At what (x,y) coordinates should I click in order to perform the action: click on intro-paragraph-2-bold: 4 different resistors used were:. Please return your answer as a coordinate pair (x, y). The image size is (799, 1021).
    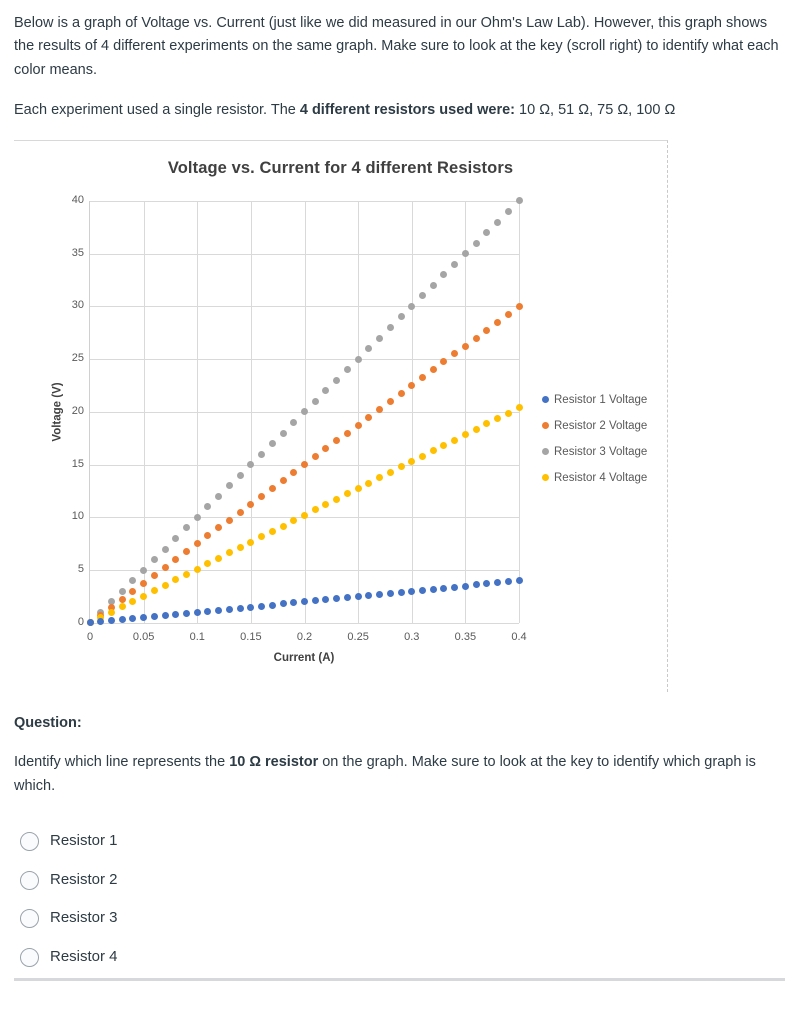
    Looking at the image, I should click on (407, 110).